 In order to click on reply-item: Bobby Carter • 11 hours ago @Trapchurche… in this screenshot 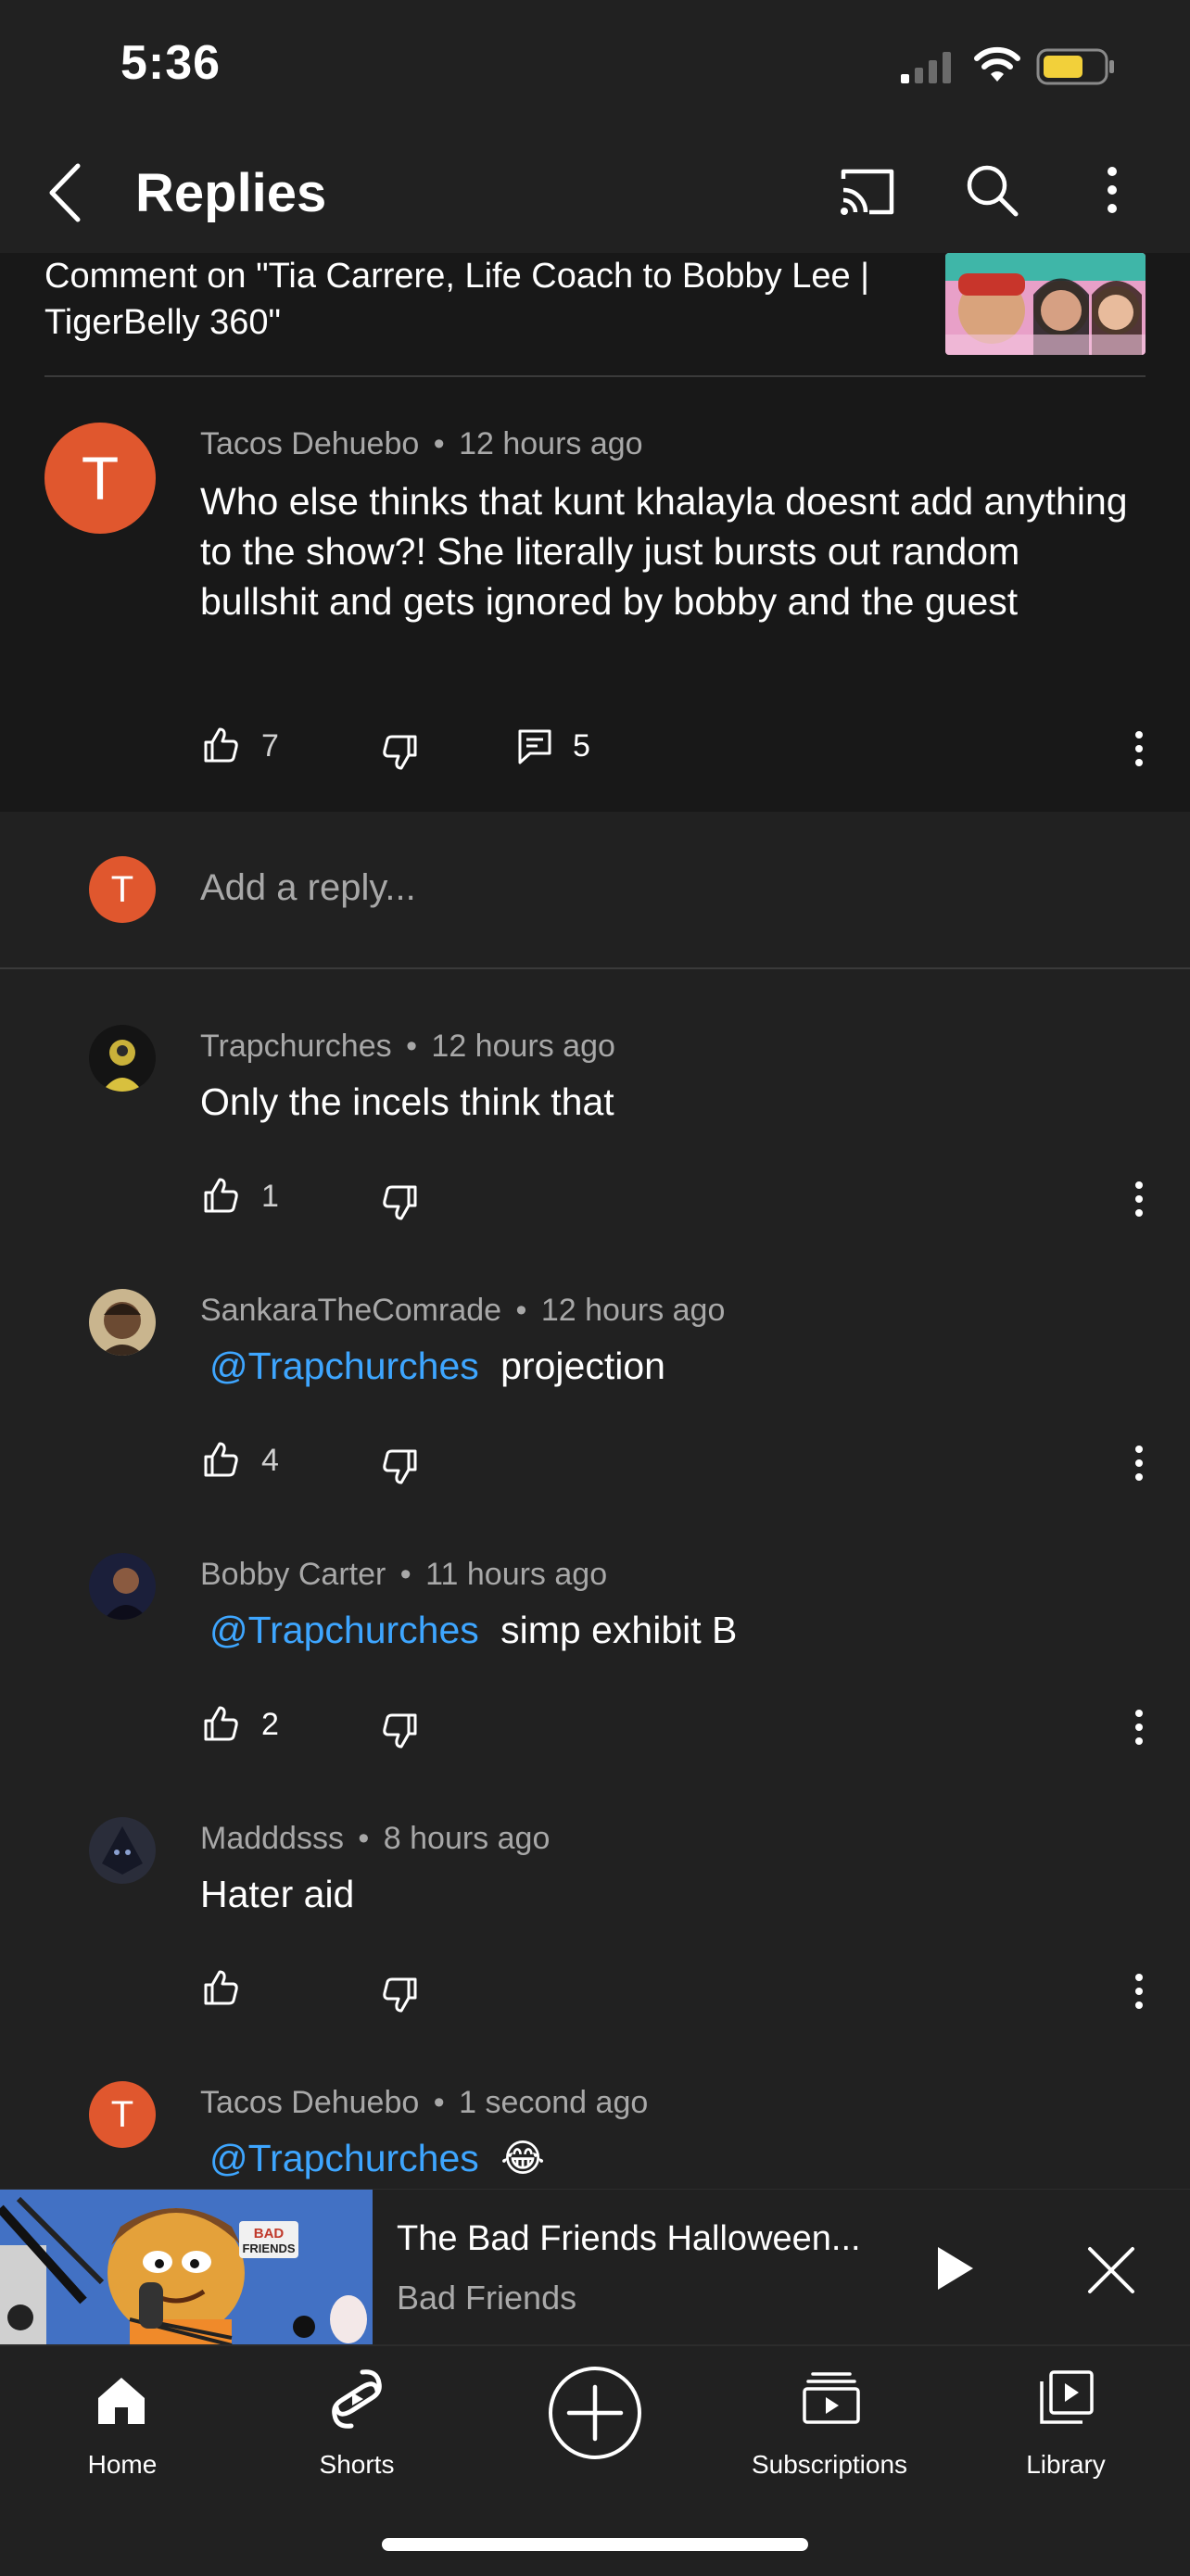, I will do `click(595, 1673)`.